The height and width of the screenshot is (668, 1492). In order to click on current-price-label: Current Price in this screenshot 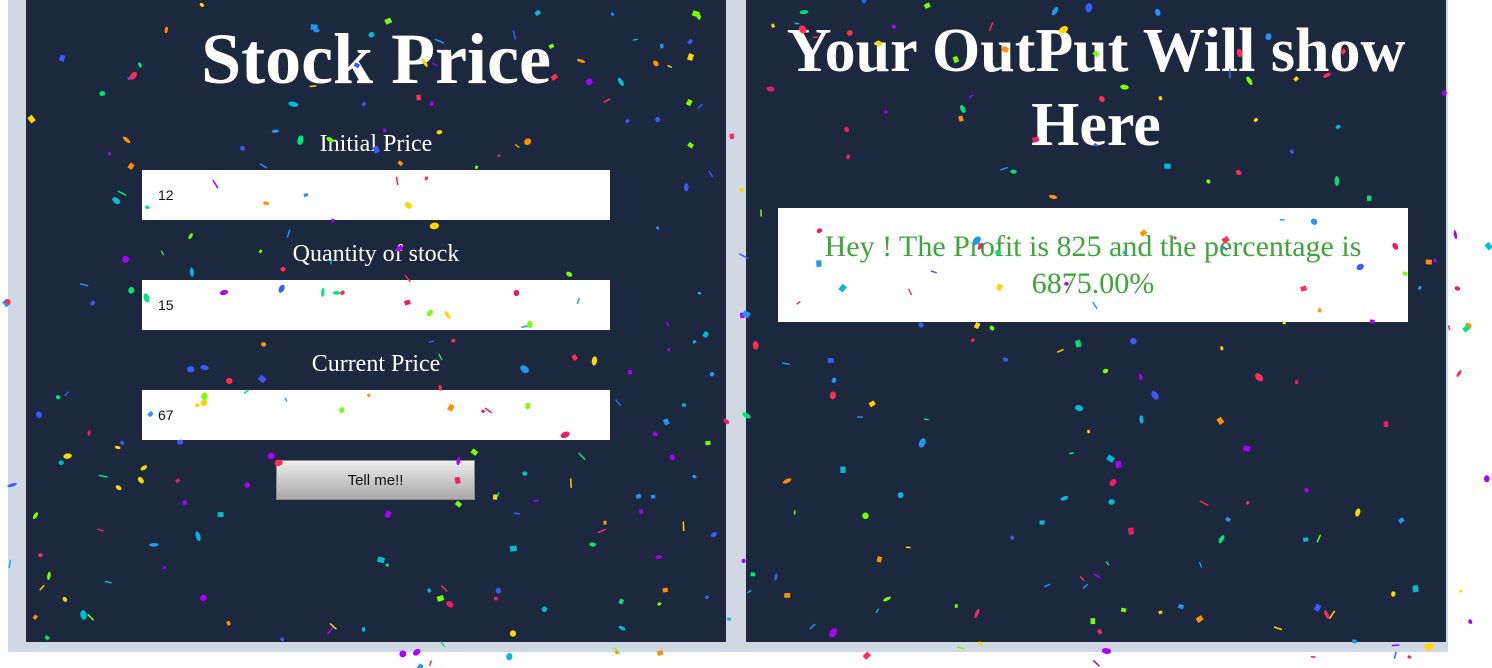, I will do `click(376, 364)`.